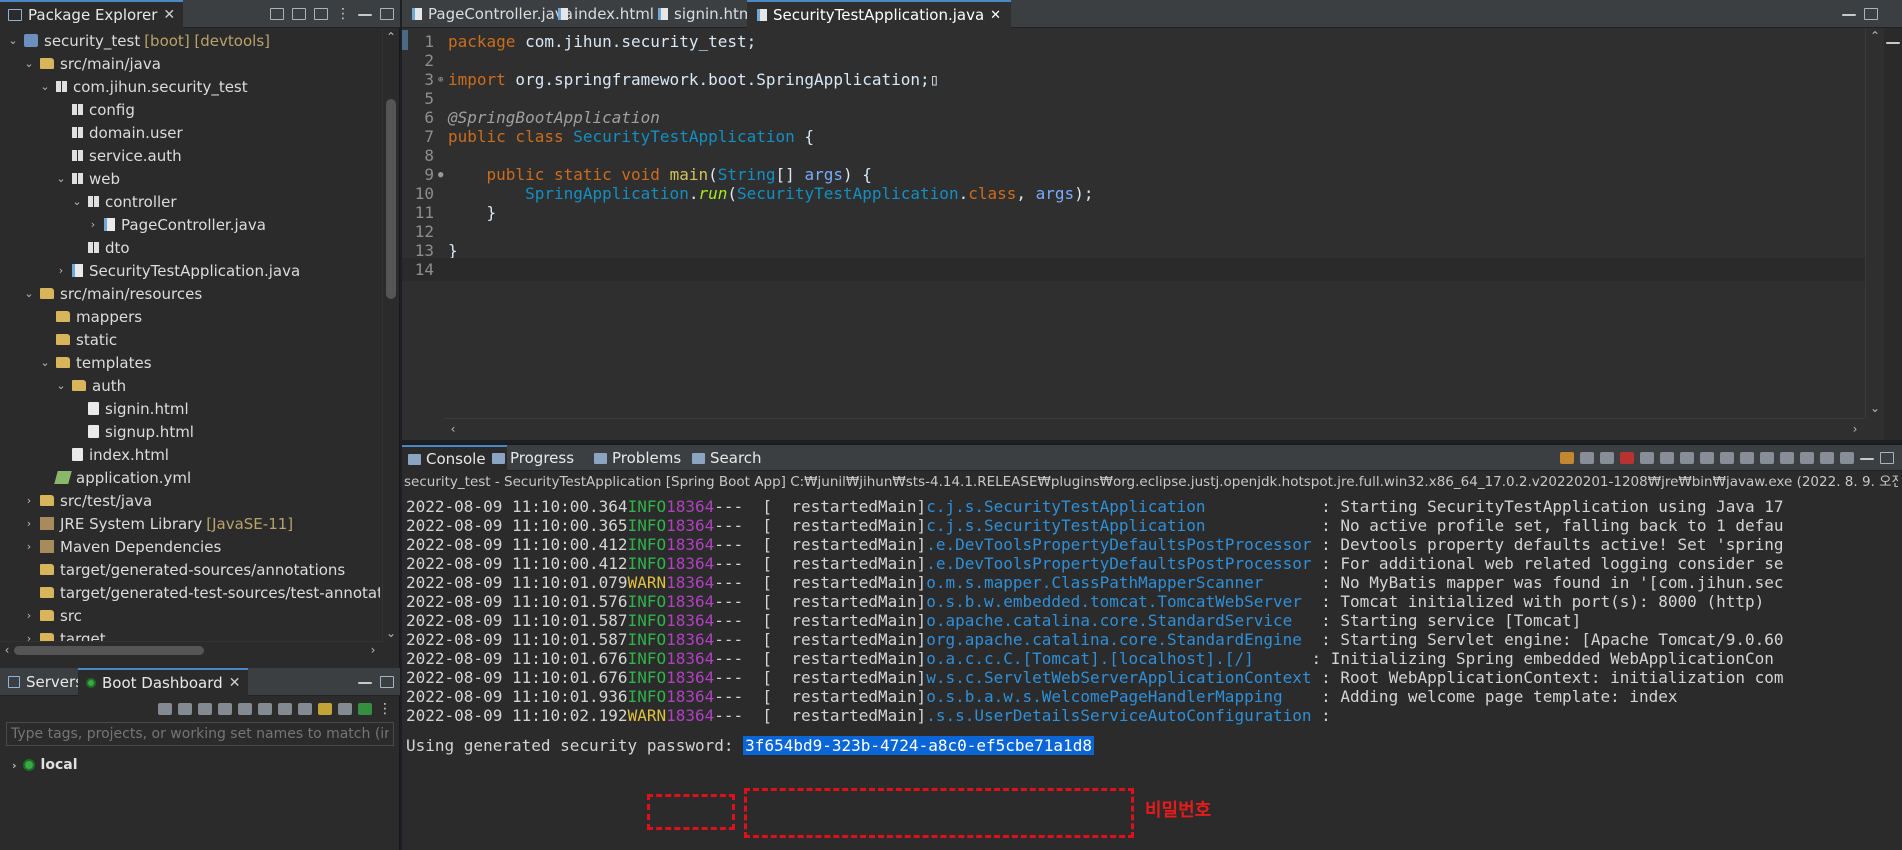 The image size is (1902, 850). Describe the element at coordinates (533, 458) in the screenshot. I see `console-tab: Progress` at that location.